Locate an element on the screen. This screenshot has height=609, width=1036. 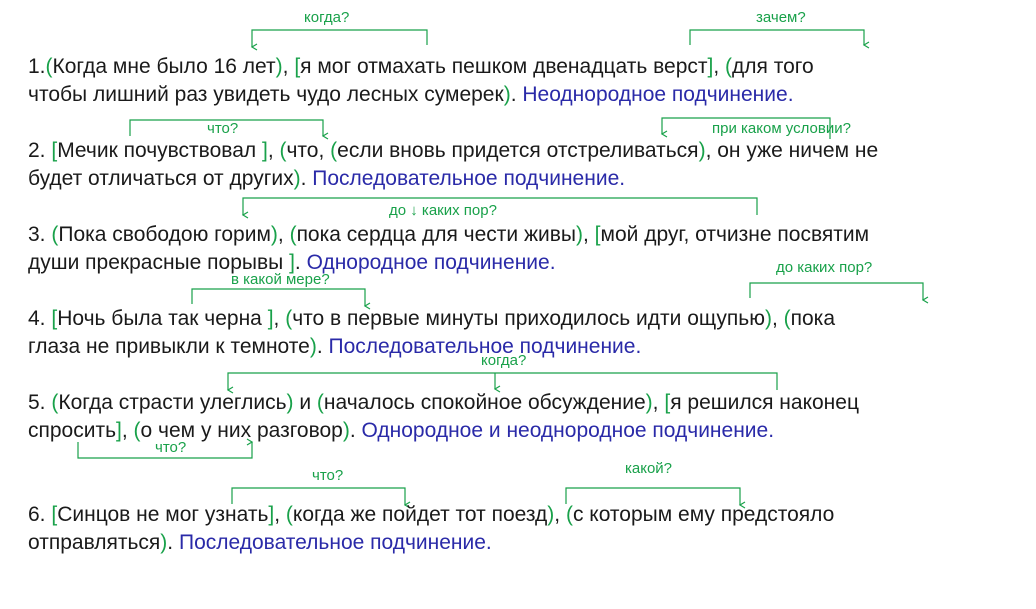
question-label: зачем? is located at coordinates (781, 17).